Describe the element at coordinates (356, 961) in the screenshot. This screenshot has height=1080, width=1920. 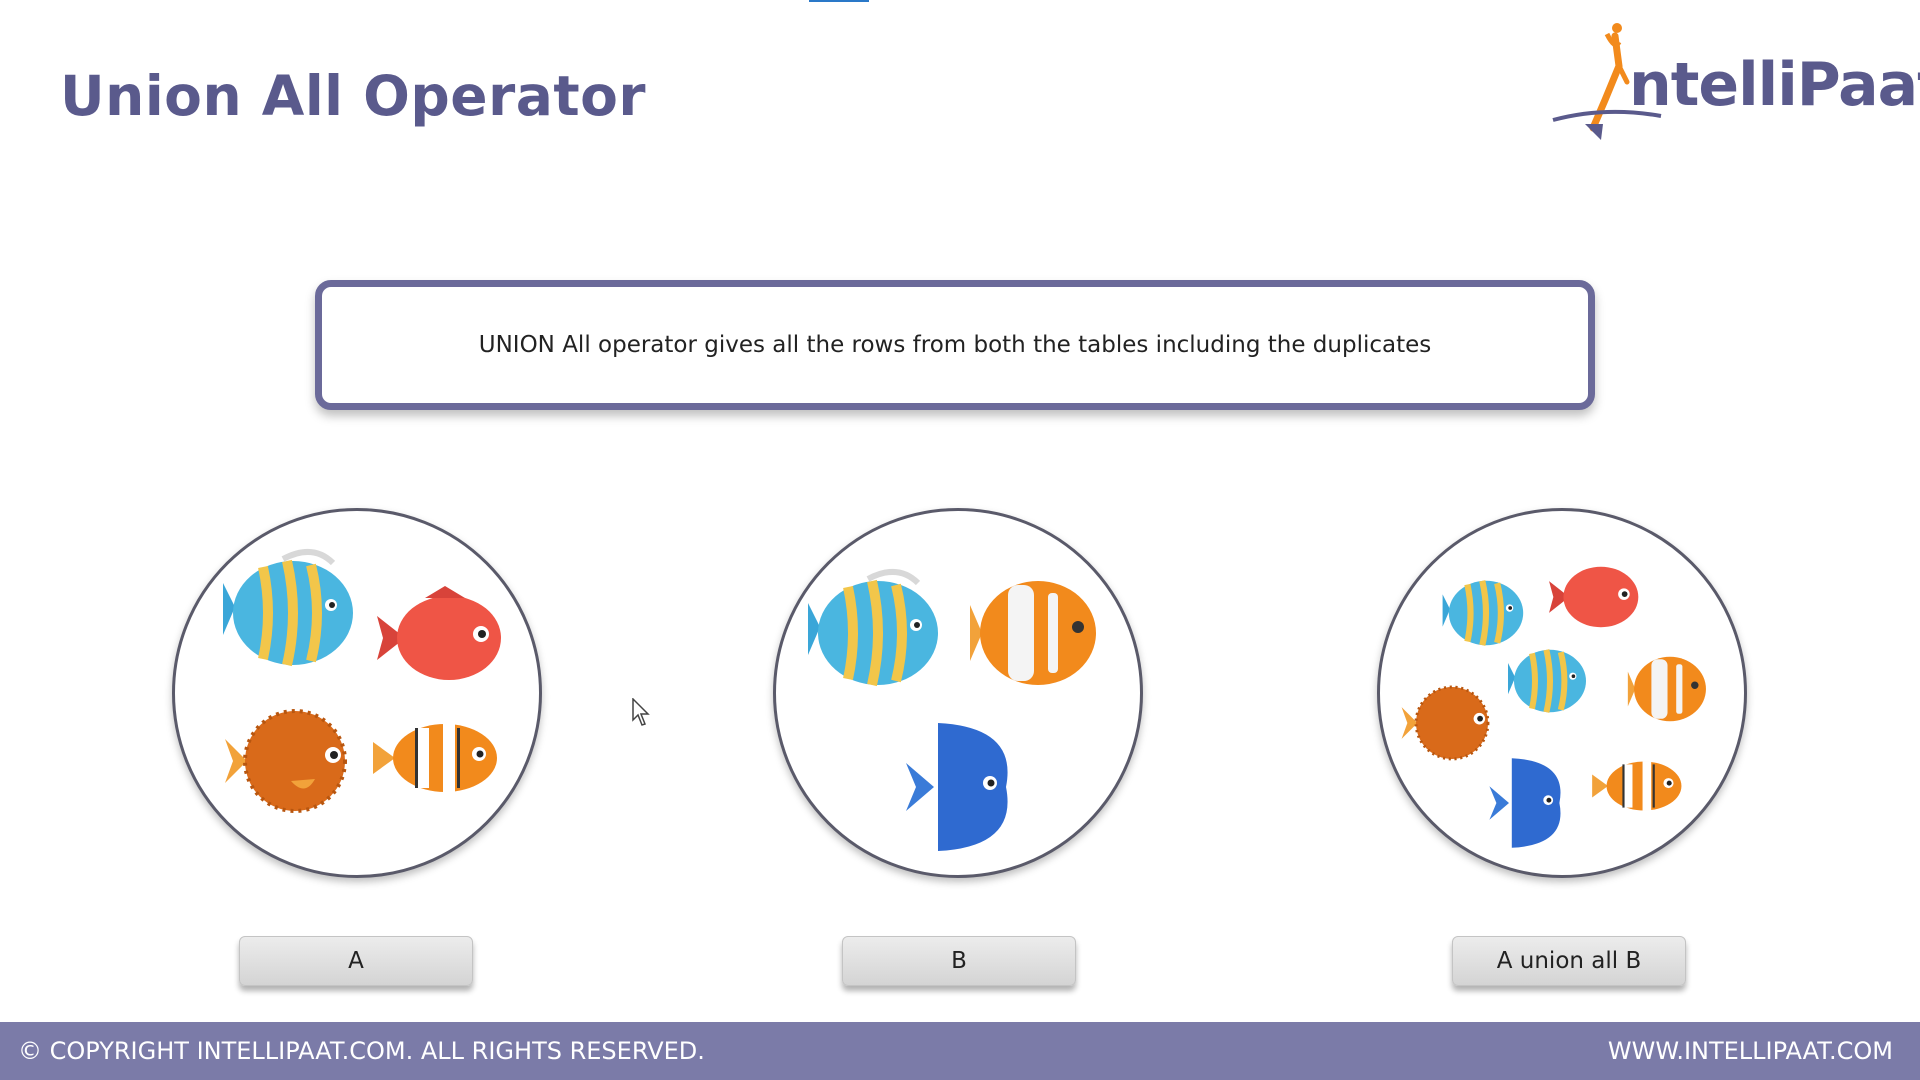
I see `set-a-label-button: A` at that location.